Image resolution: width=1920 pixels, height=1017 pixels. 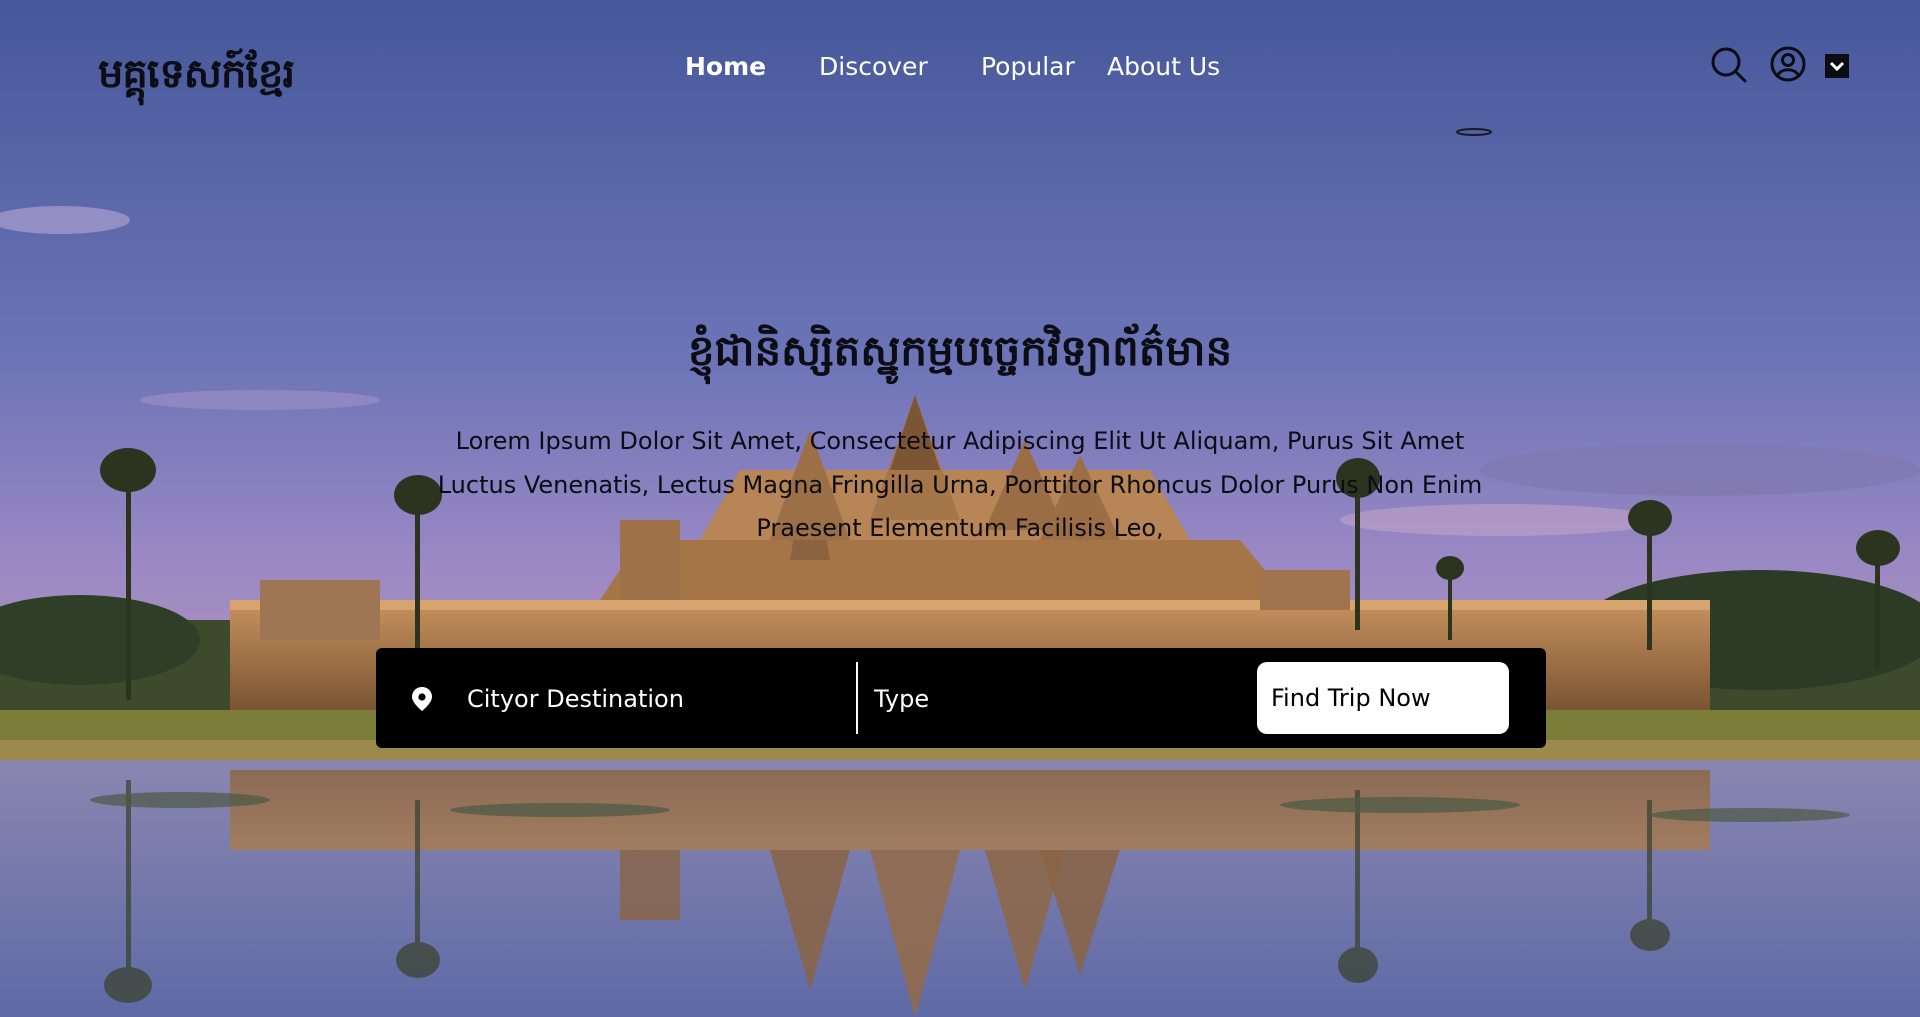 What do you see at coordinates (960, 66) in the screenshot?
I see `header-actions` at bounding box center [960, 66].